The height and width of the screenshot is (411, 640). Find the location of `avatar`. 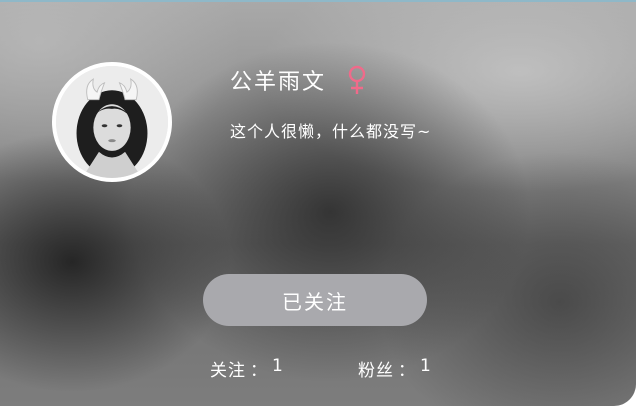

avatar is located at coordinates (112, 122).